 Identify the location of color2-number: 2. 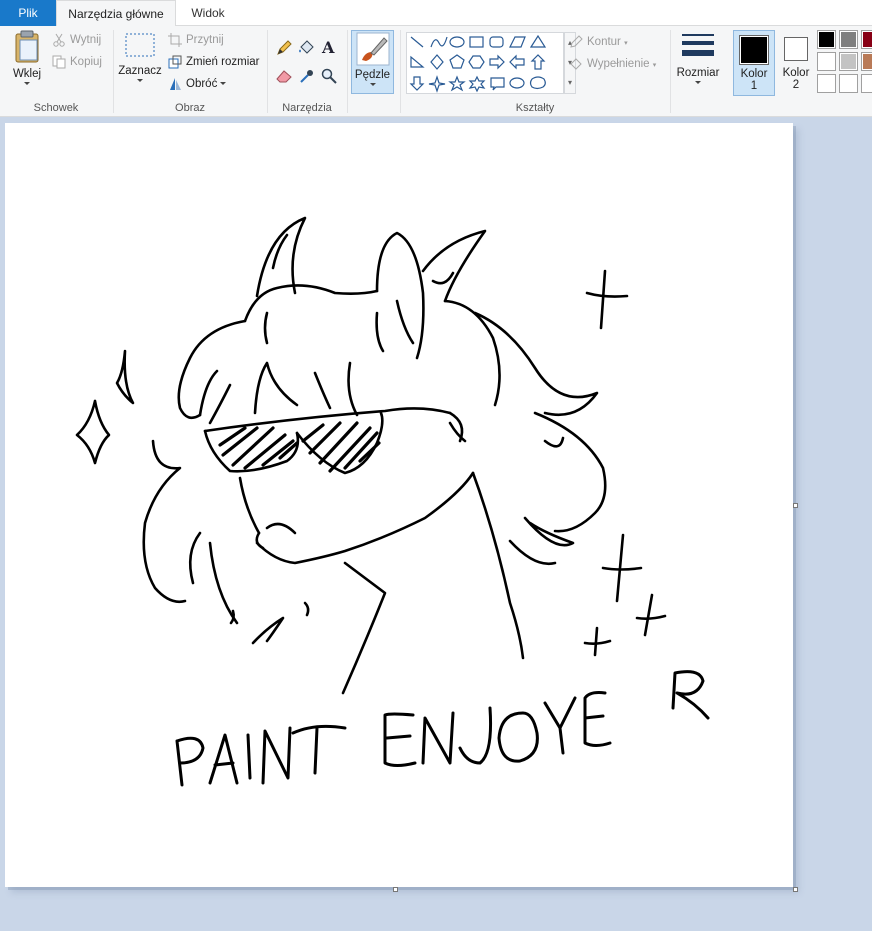
(796, 85).